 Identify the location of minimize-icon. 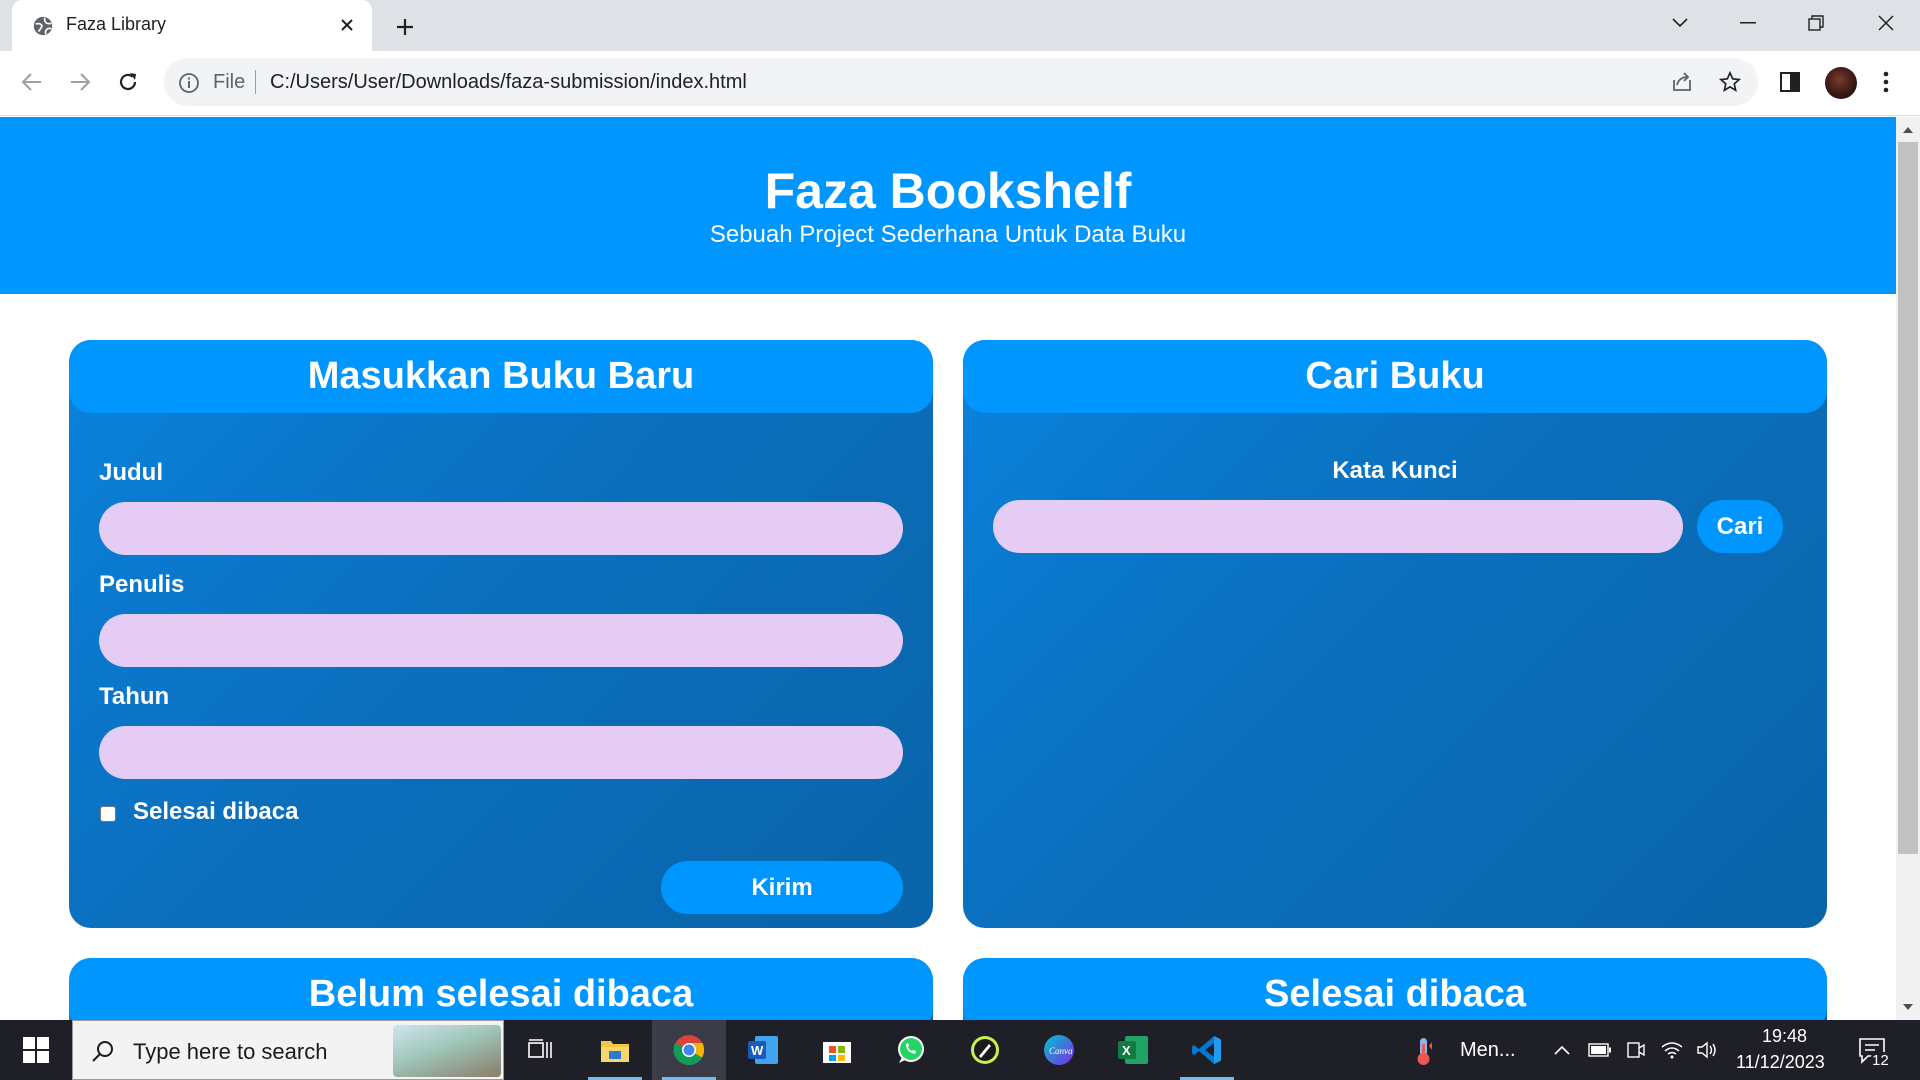
(1748, 23).